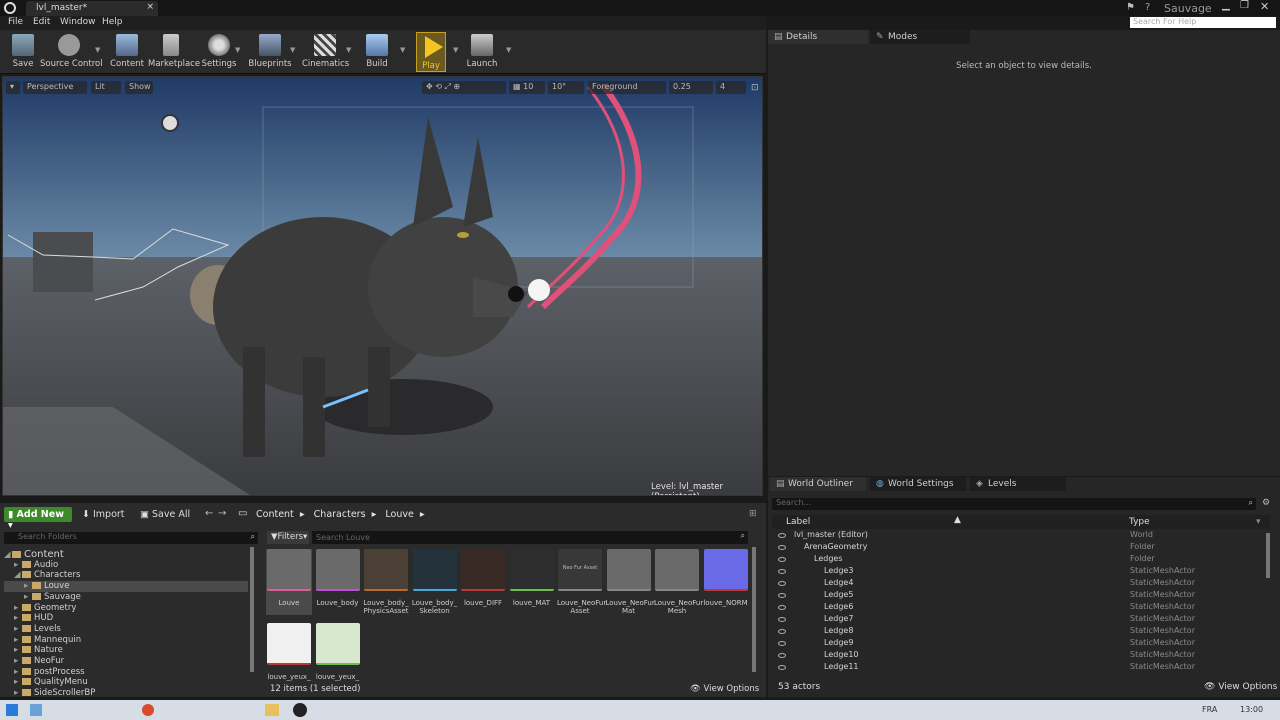 This screenshot has height=720, width=1280. I want to click on outliner-search-input: Search... ⌕, so click(1014, 504).